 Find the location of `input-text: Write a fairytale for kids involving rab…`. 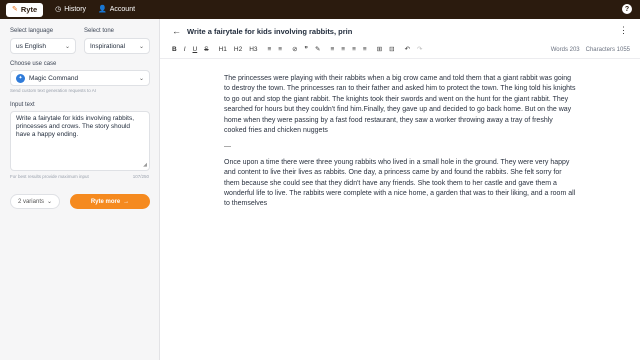

input-text: Write a fairytale for kids involving rab… is located at coordinates (75, 126).